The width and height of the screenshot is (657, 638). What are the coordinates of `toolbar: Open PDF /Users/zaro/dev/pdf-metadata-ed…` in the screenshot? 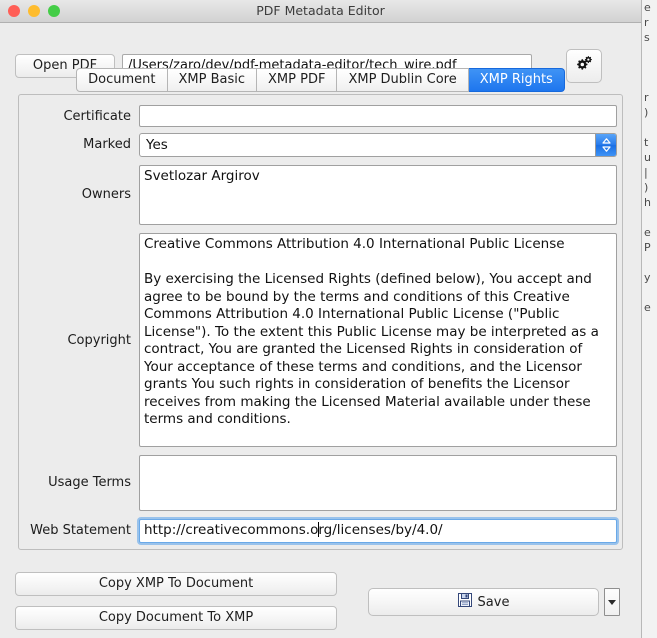 It's located at (320, 53).